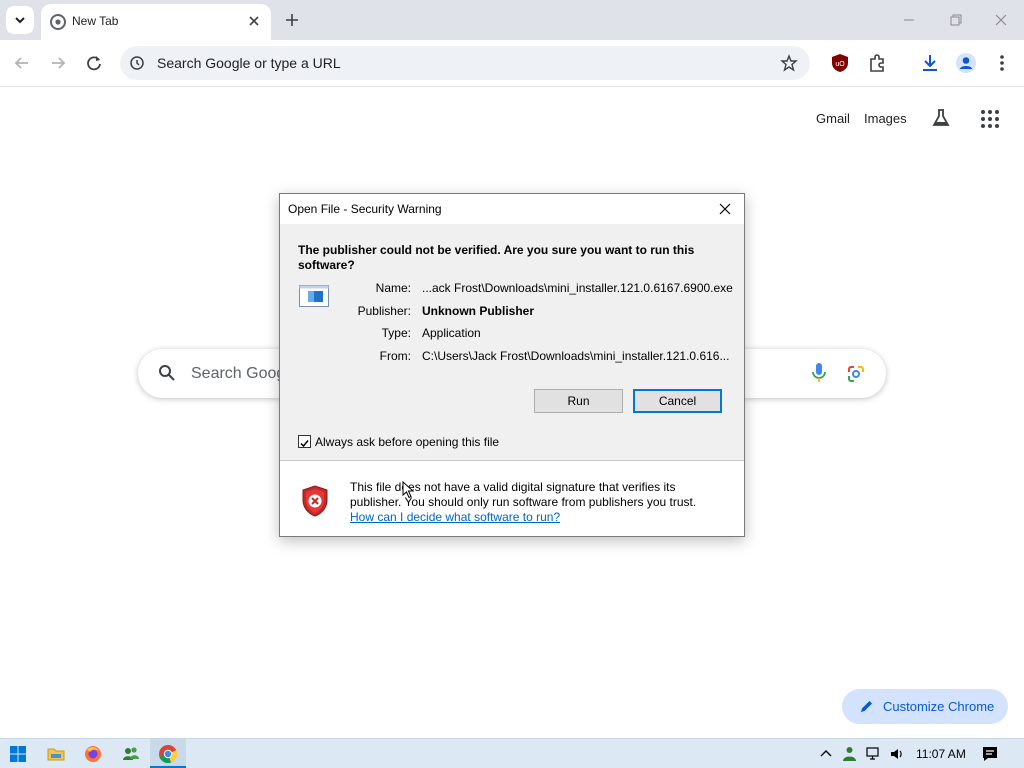  I want to click on forward-icon, so click(58, 63).